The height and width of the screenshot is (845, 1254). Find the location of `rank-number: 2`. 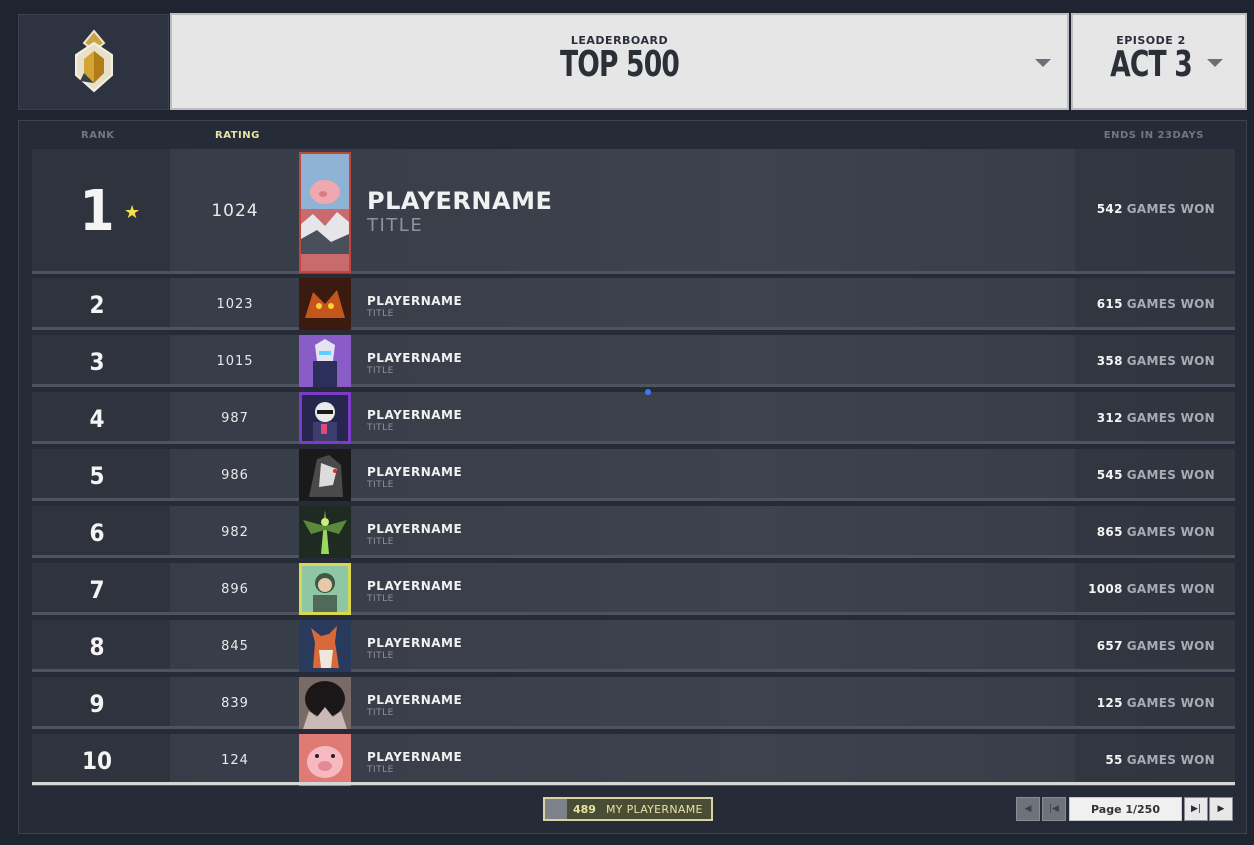

rank-number: 2 is located at coordinates (97, 305).